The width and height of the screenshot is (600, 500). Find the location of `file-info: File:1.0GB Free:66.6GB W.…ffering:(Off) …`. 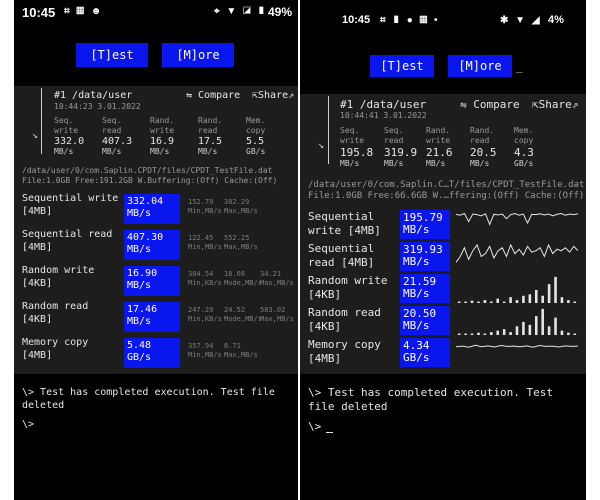

file-info: File:1.0GB Free:66.6GB W.…ffering:(Off) … is located at coordinates (446, 196).